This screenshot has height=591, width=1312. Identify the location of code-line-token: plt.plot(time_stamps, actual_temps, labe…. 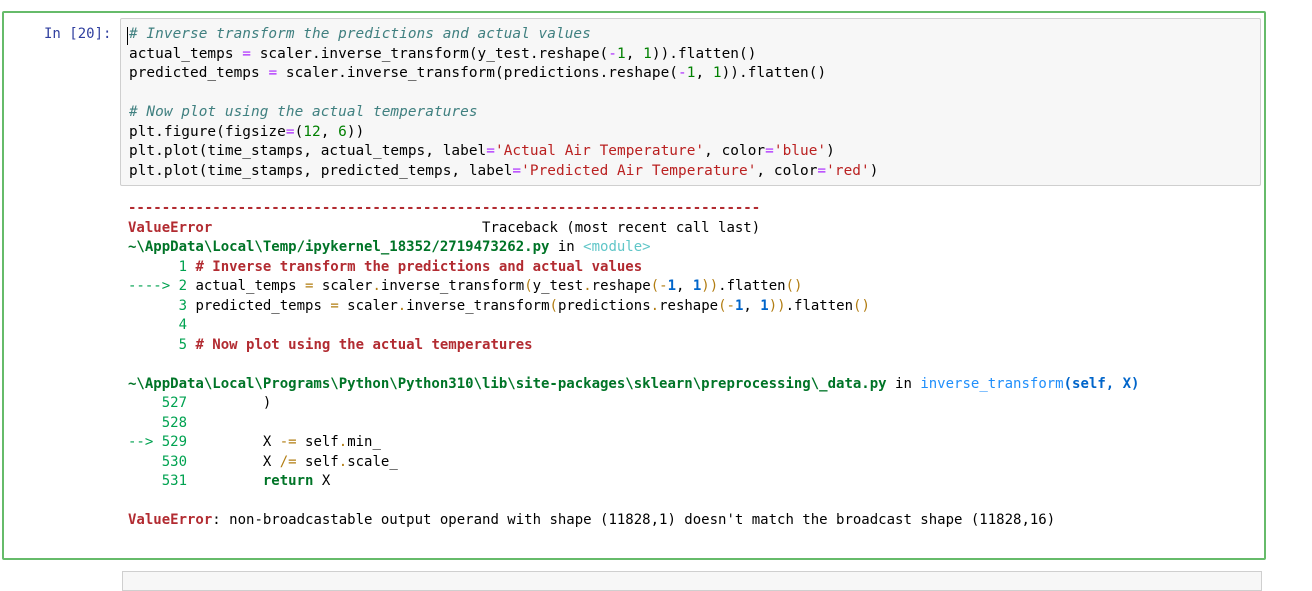
(308, 151).